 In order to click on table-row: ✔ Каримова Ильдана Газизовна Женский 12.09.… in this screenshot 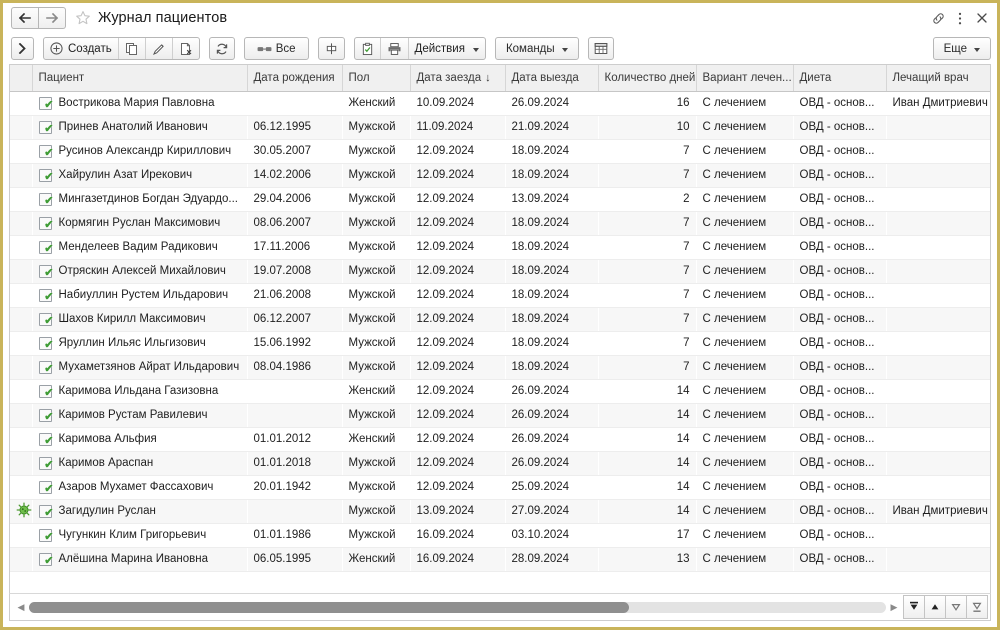, I will do `click(500, 391)`.